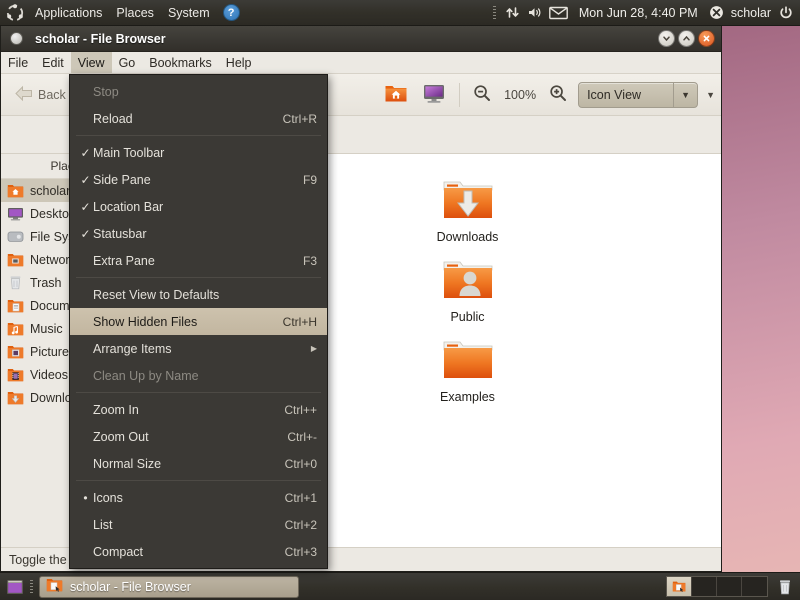 This screenshot has height=600, width=800. I want to click on help-icon: ?, so click(231, 12).